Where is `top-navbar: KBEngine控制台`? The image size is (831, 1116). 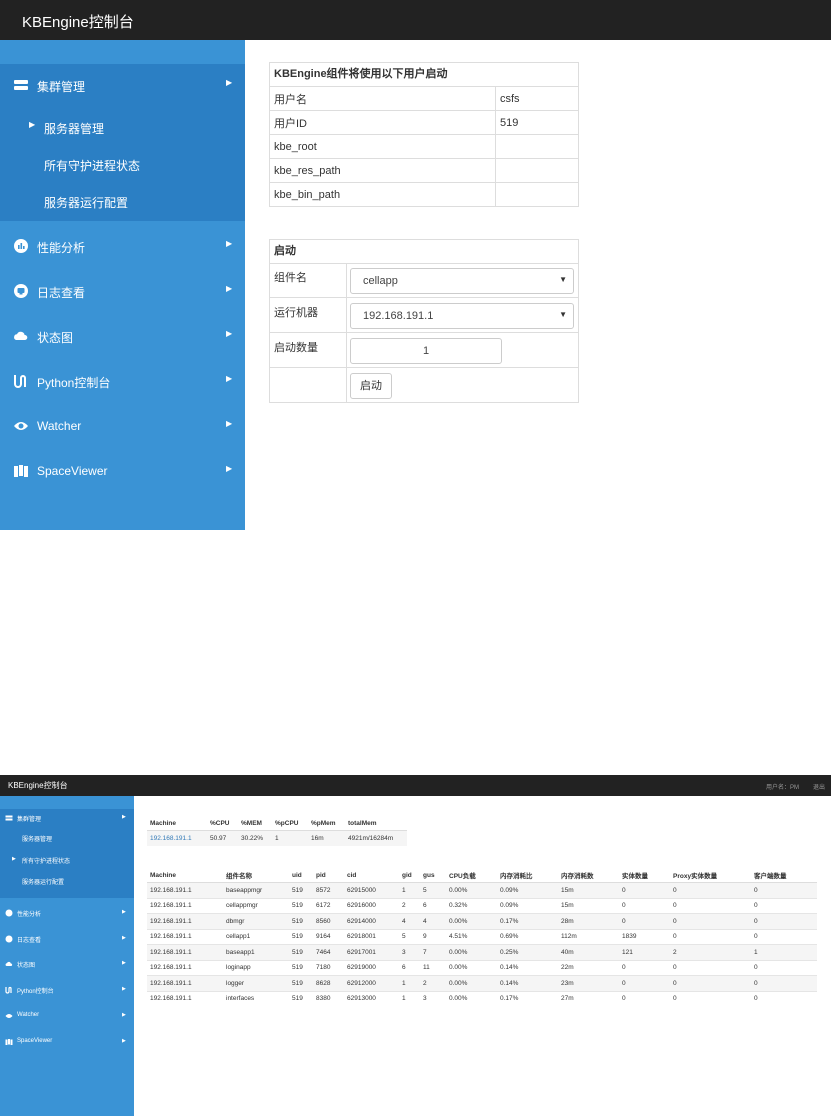 top-navbar: KBEngine控制台 is located at coordinates (415, 20).